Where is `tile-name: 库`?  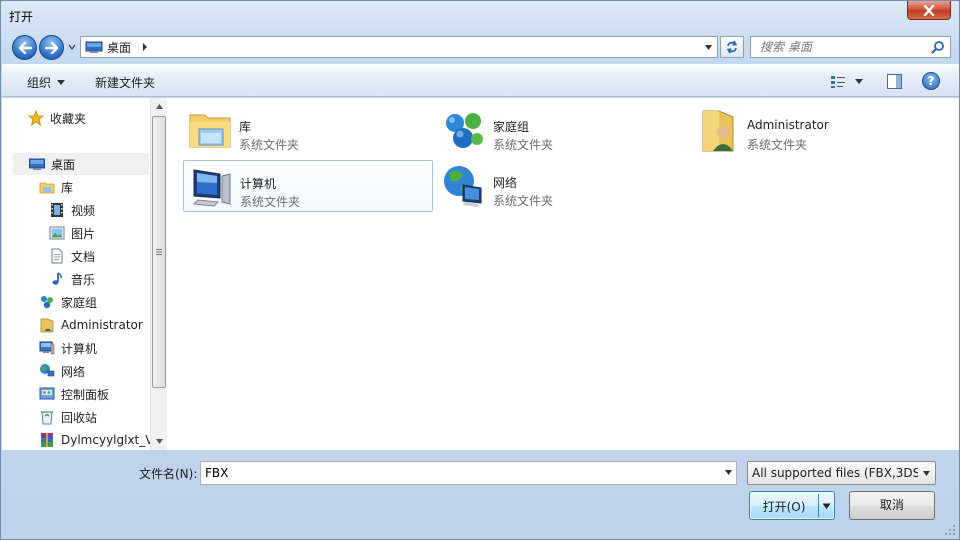
tile-name: 库 is located at coordinates (245, 127).